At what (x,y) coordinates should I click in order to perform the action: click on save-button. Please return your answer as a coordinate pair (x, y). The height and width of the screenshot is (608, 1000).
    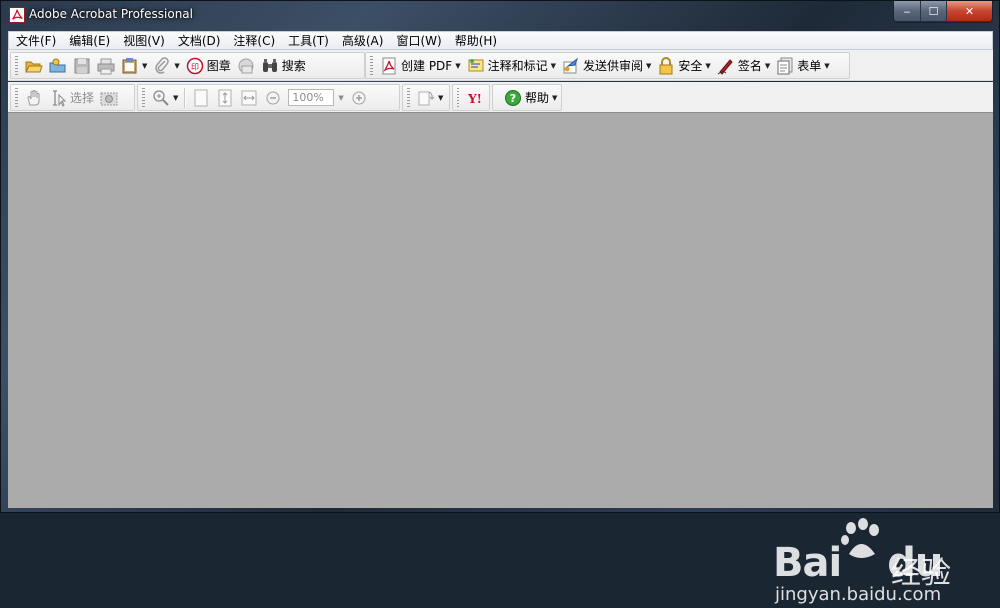
    Looking at the image, I should click on (82, 66).